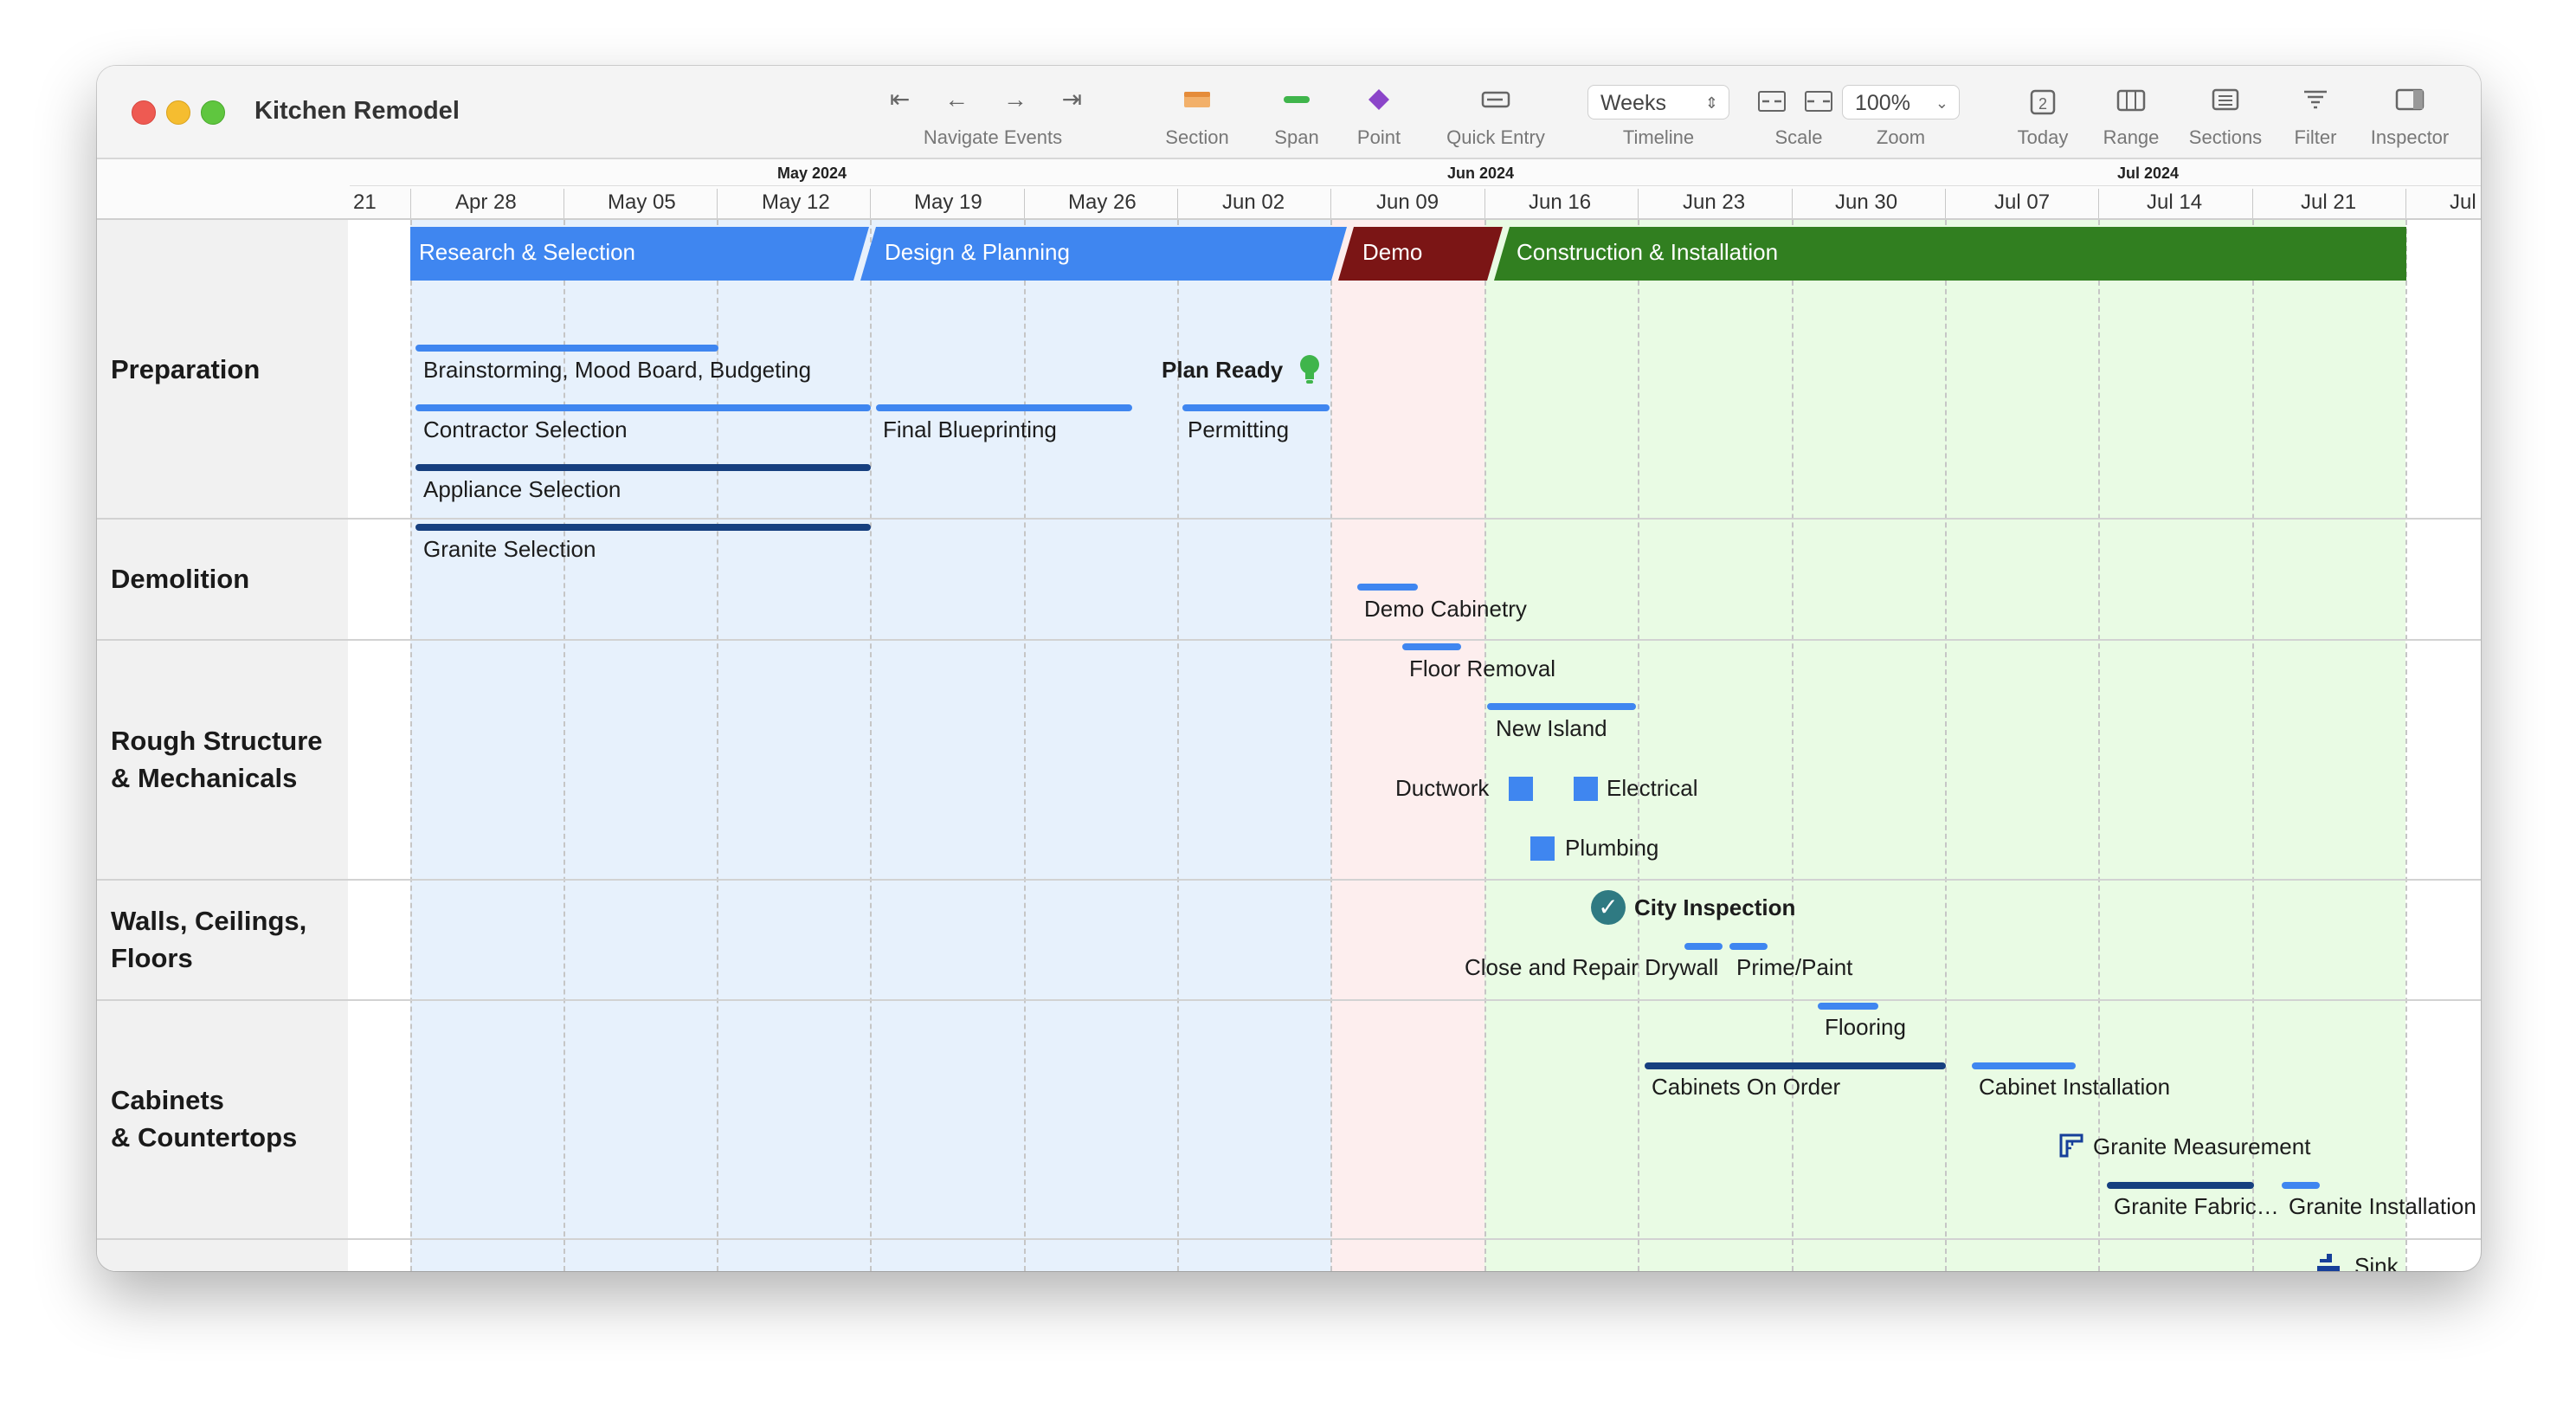  I want to click on event-appliance-selection: Appliance Selection, so click(522, 489).